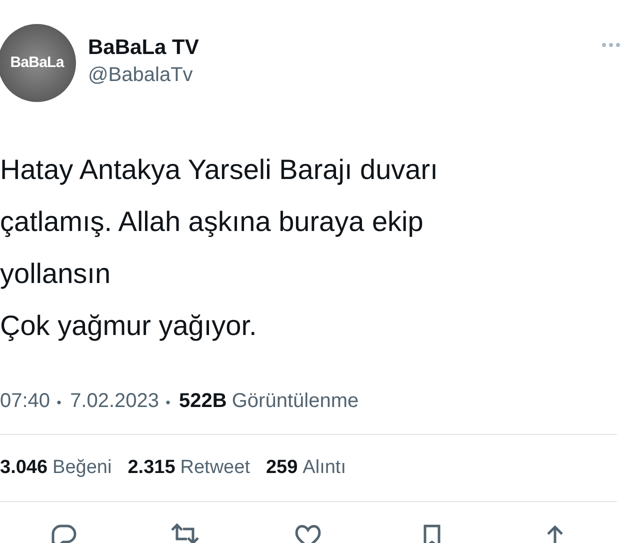  I want to click on tweet-text-line: çatlamış. Allah aşkına buraya ekip, so click(212, 222).